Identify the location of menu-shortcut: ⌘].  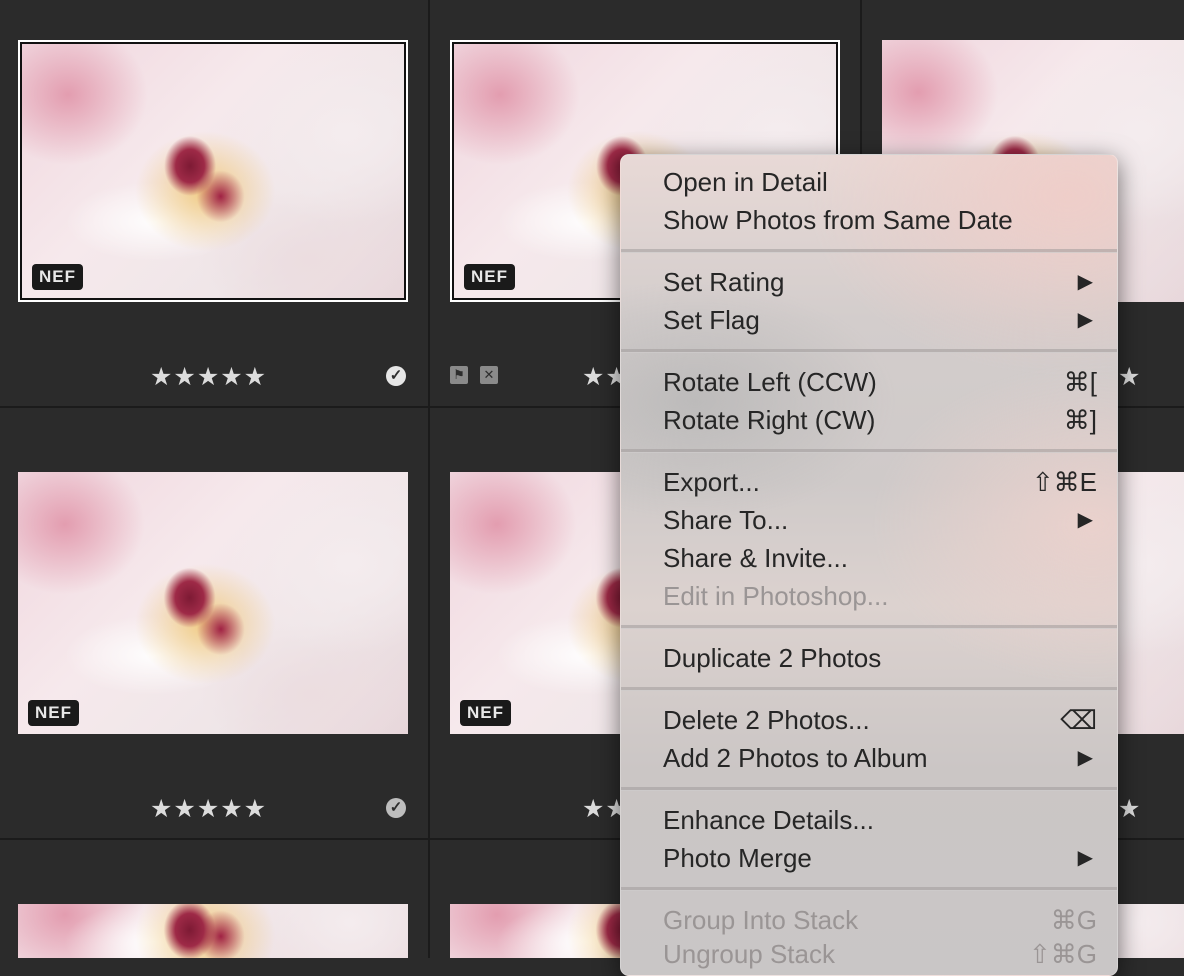
(1080, 420).